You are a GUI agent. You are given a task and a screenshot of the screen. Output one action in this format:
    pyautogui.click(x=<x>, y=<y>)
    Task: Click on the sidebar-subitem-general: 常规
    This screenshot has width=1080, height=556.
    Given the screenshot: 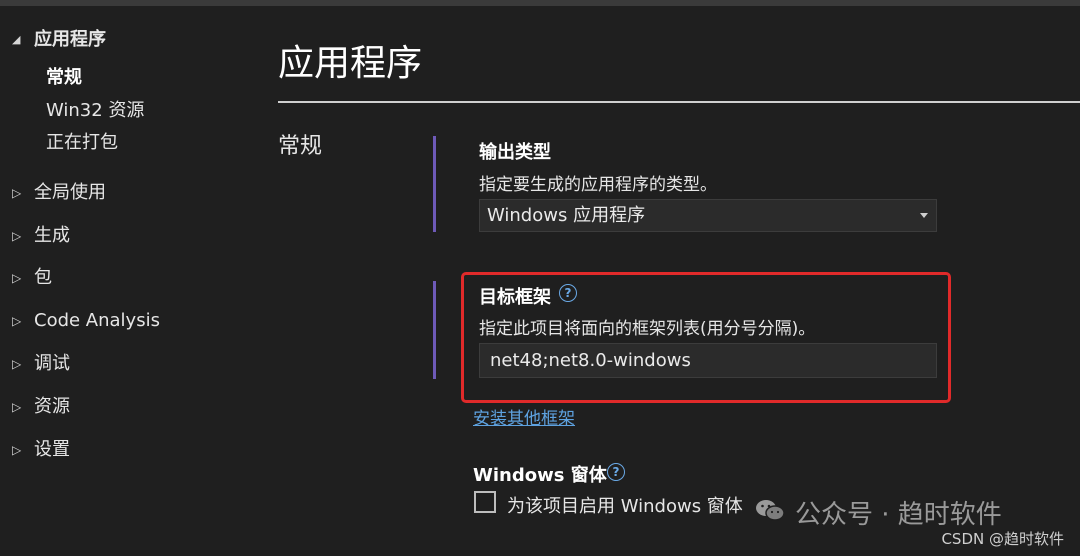 What is the action you would take?
    pyautogui.click(x=64, y=78)
    